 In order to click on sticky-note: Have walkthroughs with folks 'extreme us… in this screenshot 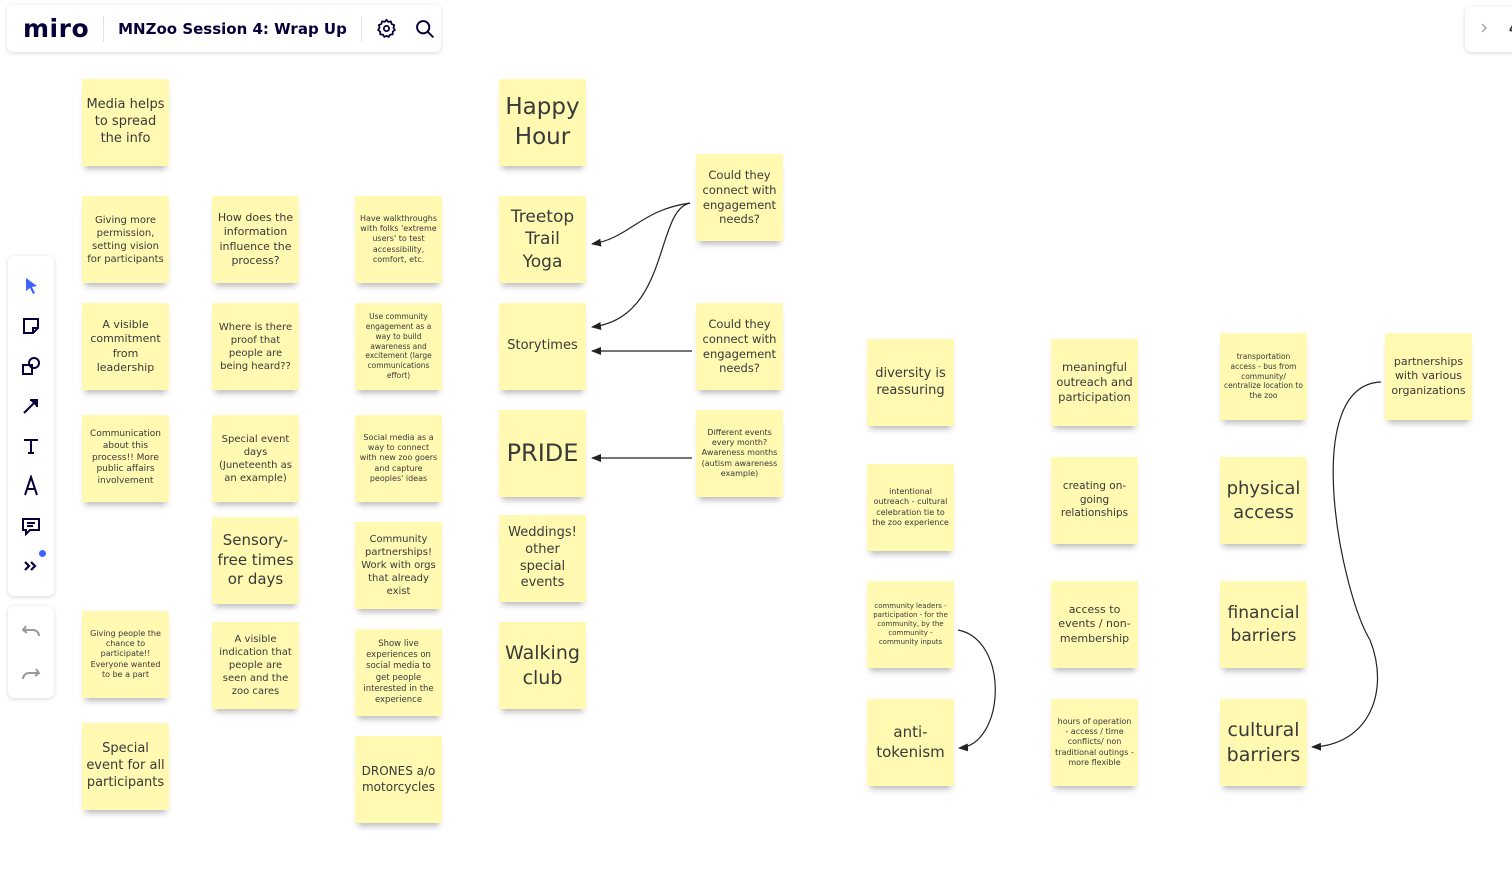, I will do `click(398, 239)`.